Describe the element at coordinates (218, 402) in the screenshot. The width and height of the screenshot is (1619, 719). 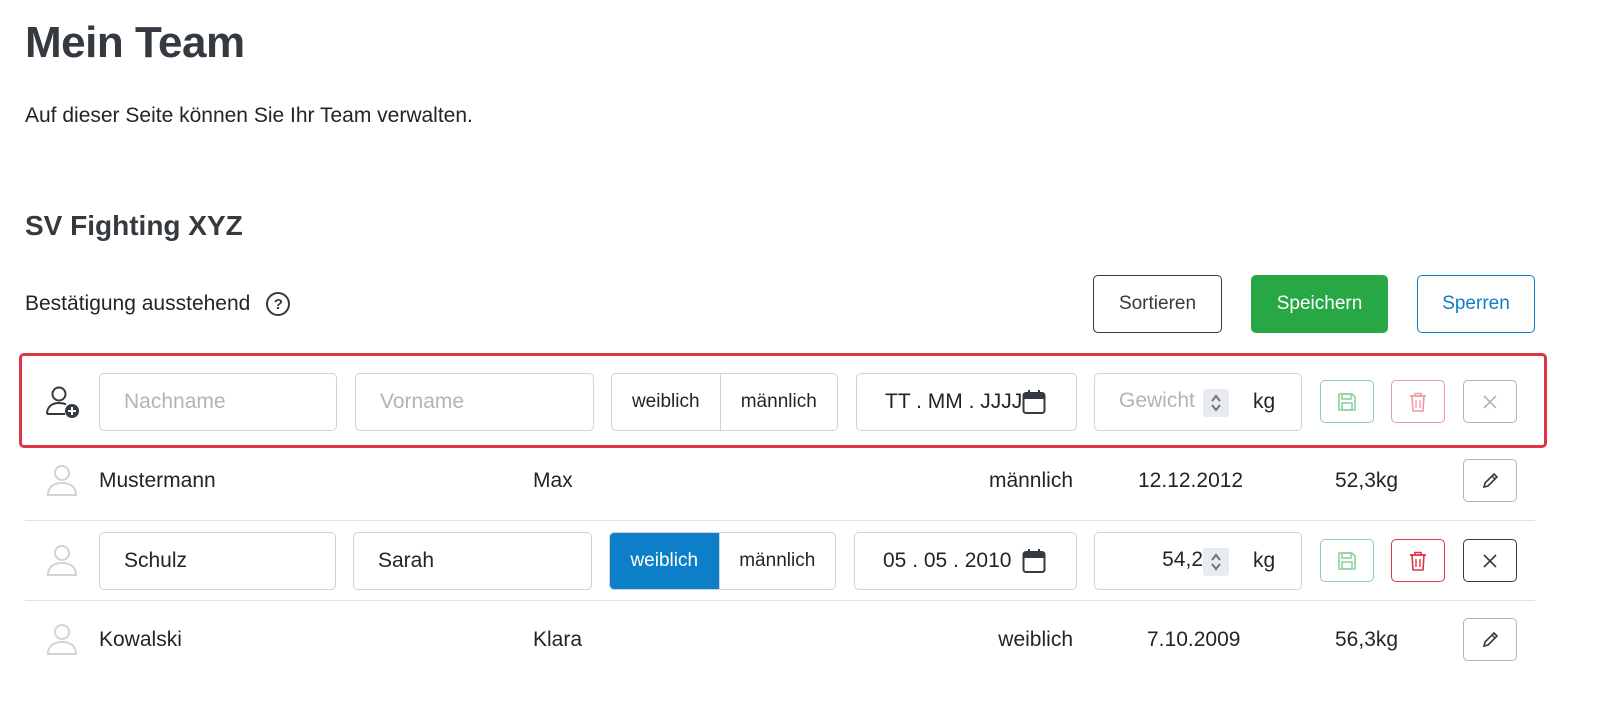
I see `lastname-input: Nachname` at that location.